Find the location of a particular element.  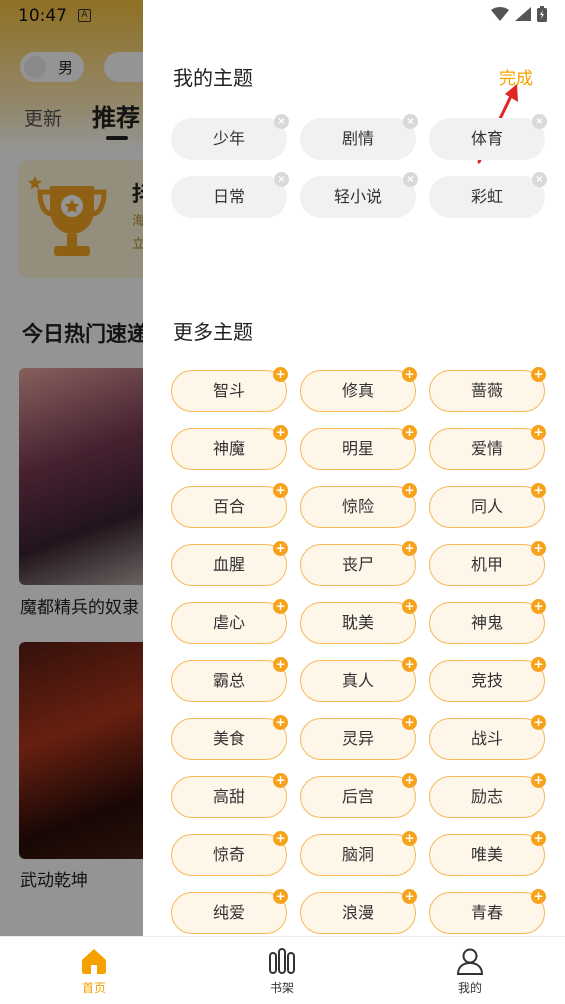

topic-label: 虐心 is located at coordinates (228, 622).